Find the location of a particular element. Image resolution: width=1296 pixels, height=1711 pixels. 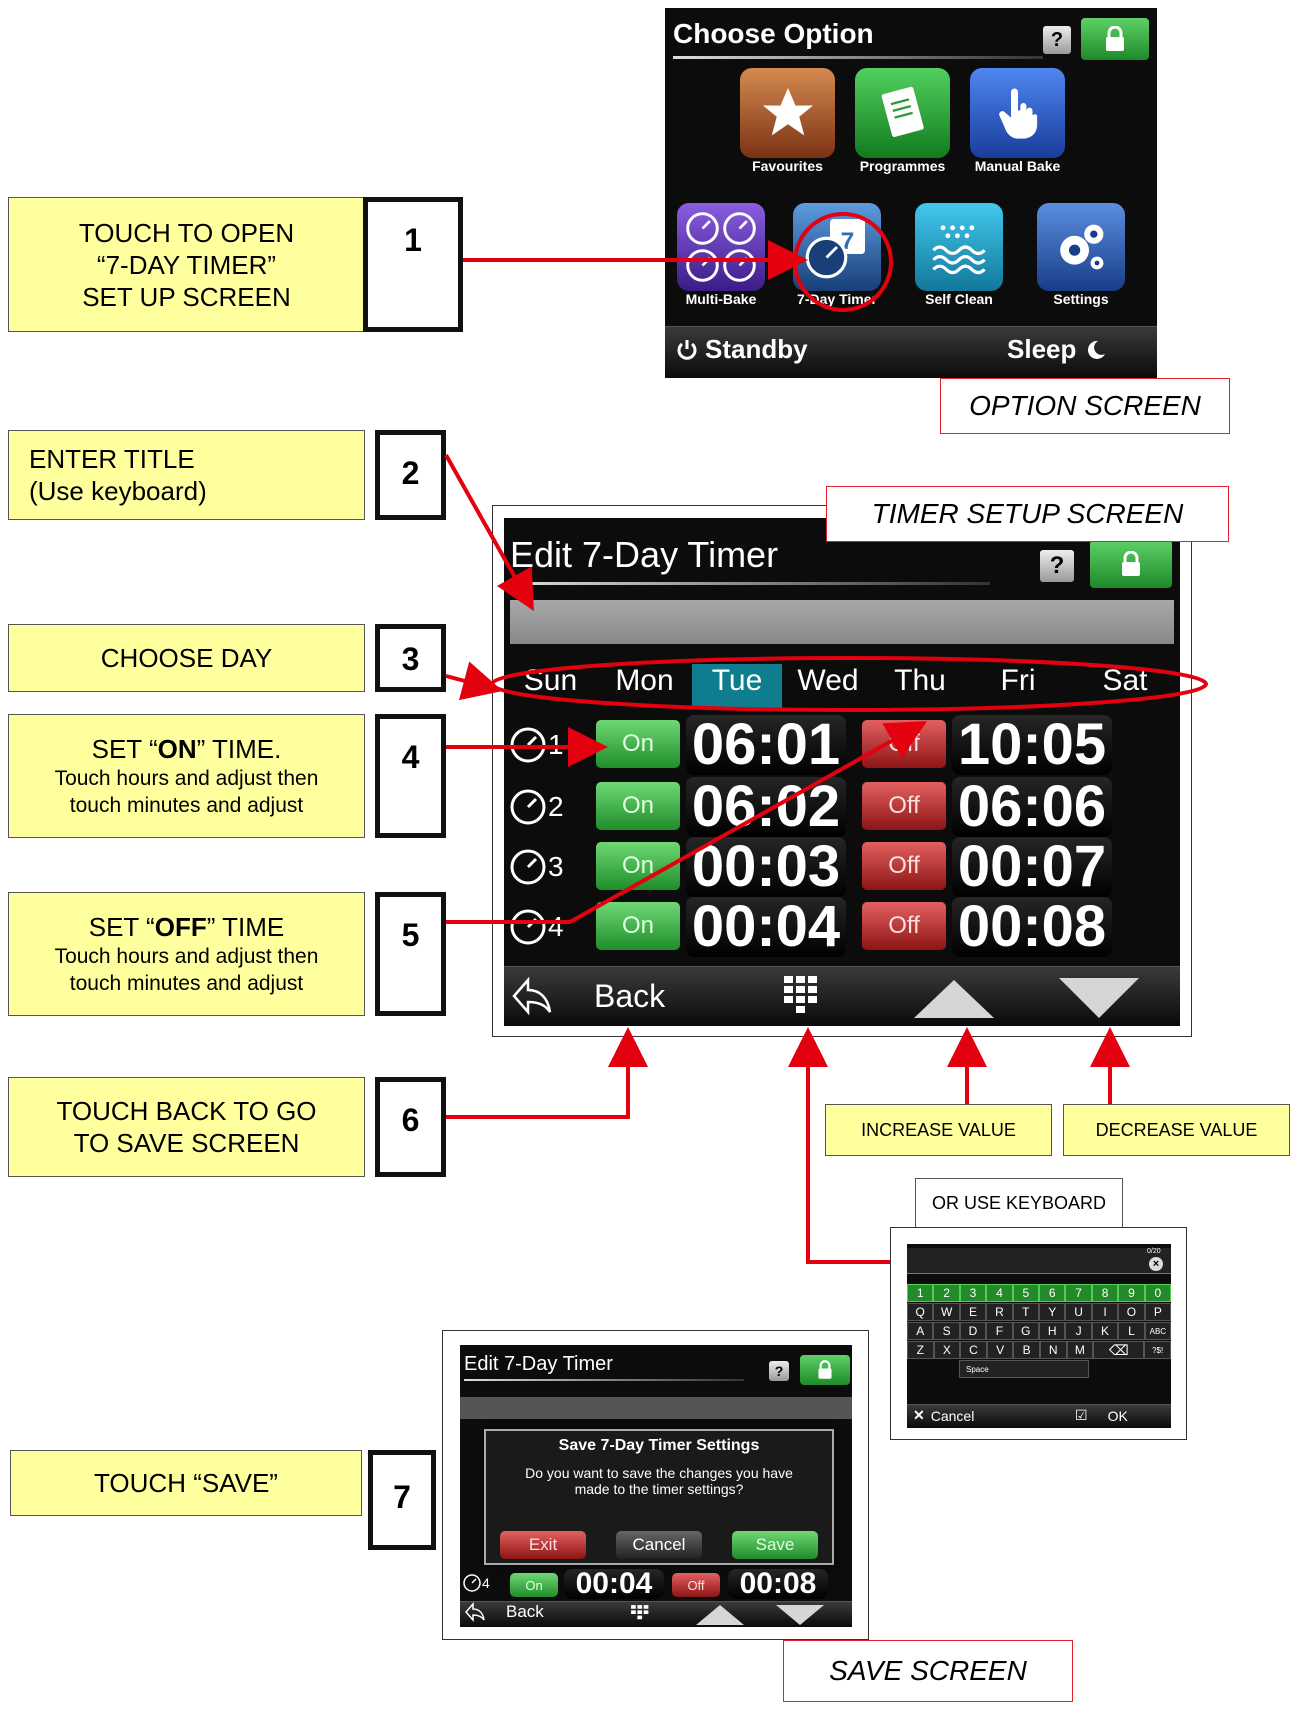

abc-key: ABC is located at coordinates (1157, 1331).